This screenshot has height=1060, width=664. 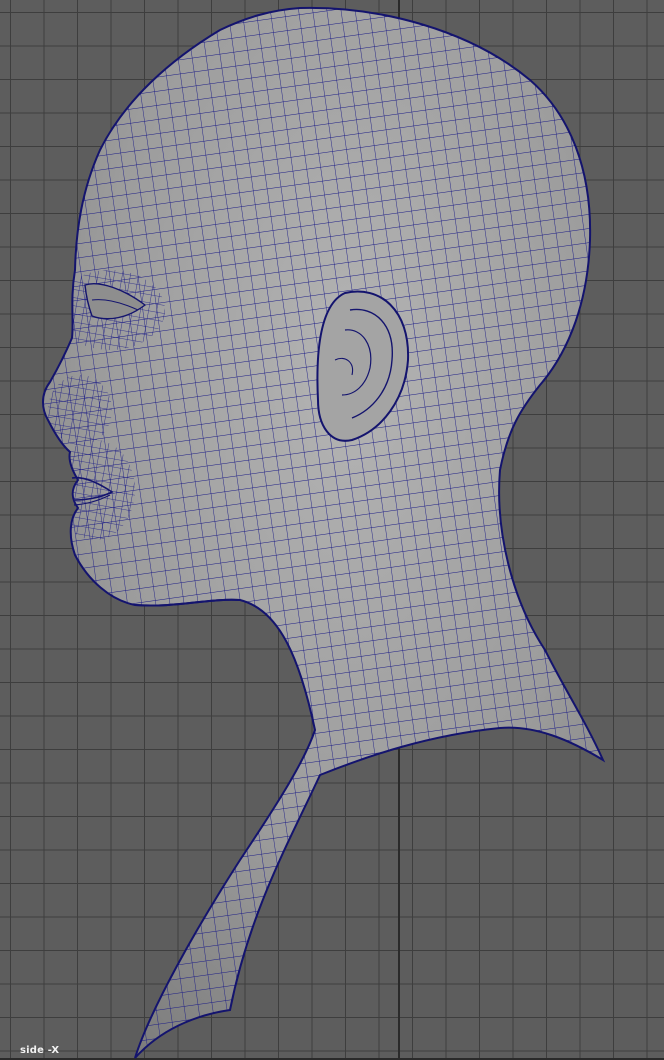 I want to click on camera-view-label: side -X, so click(x=40, y=1050).